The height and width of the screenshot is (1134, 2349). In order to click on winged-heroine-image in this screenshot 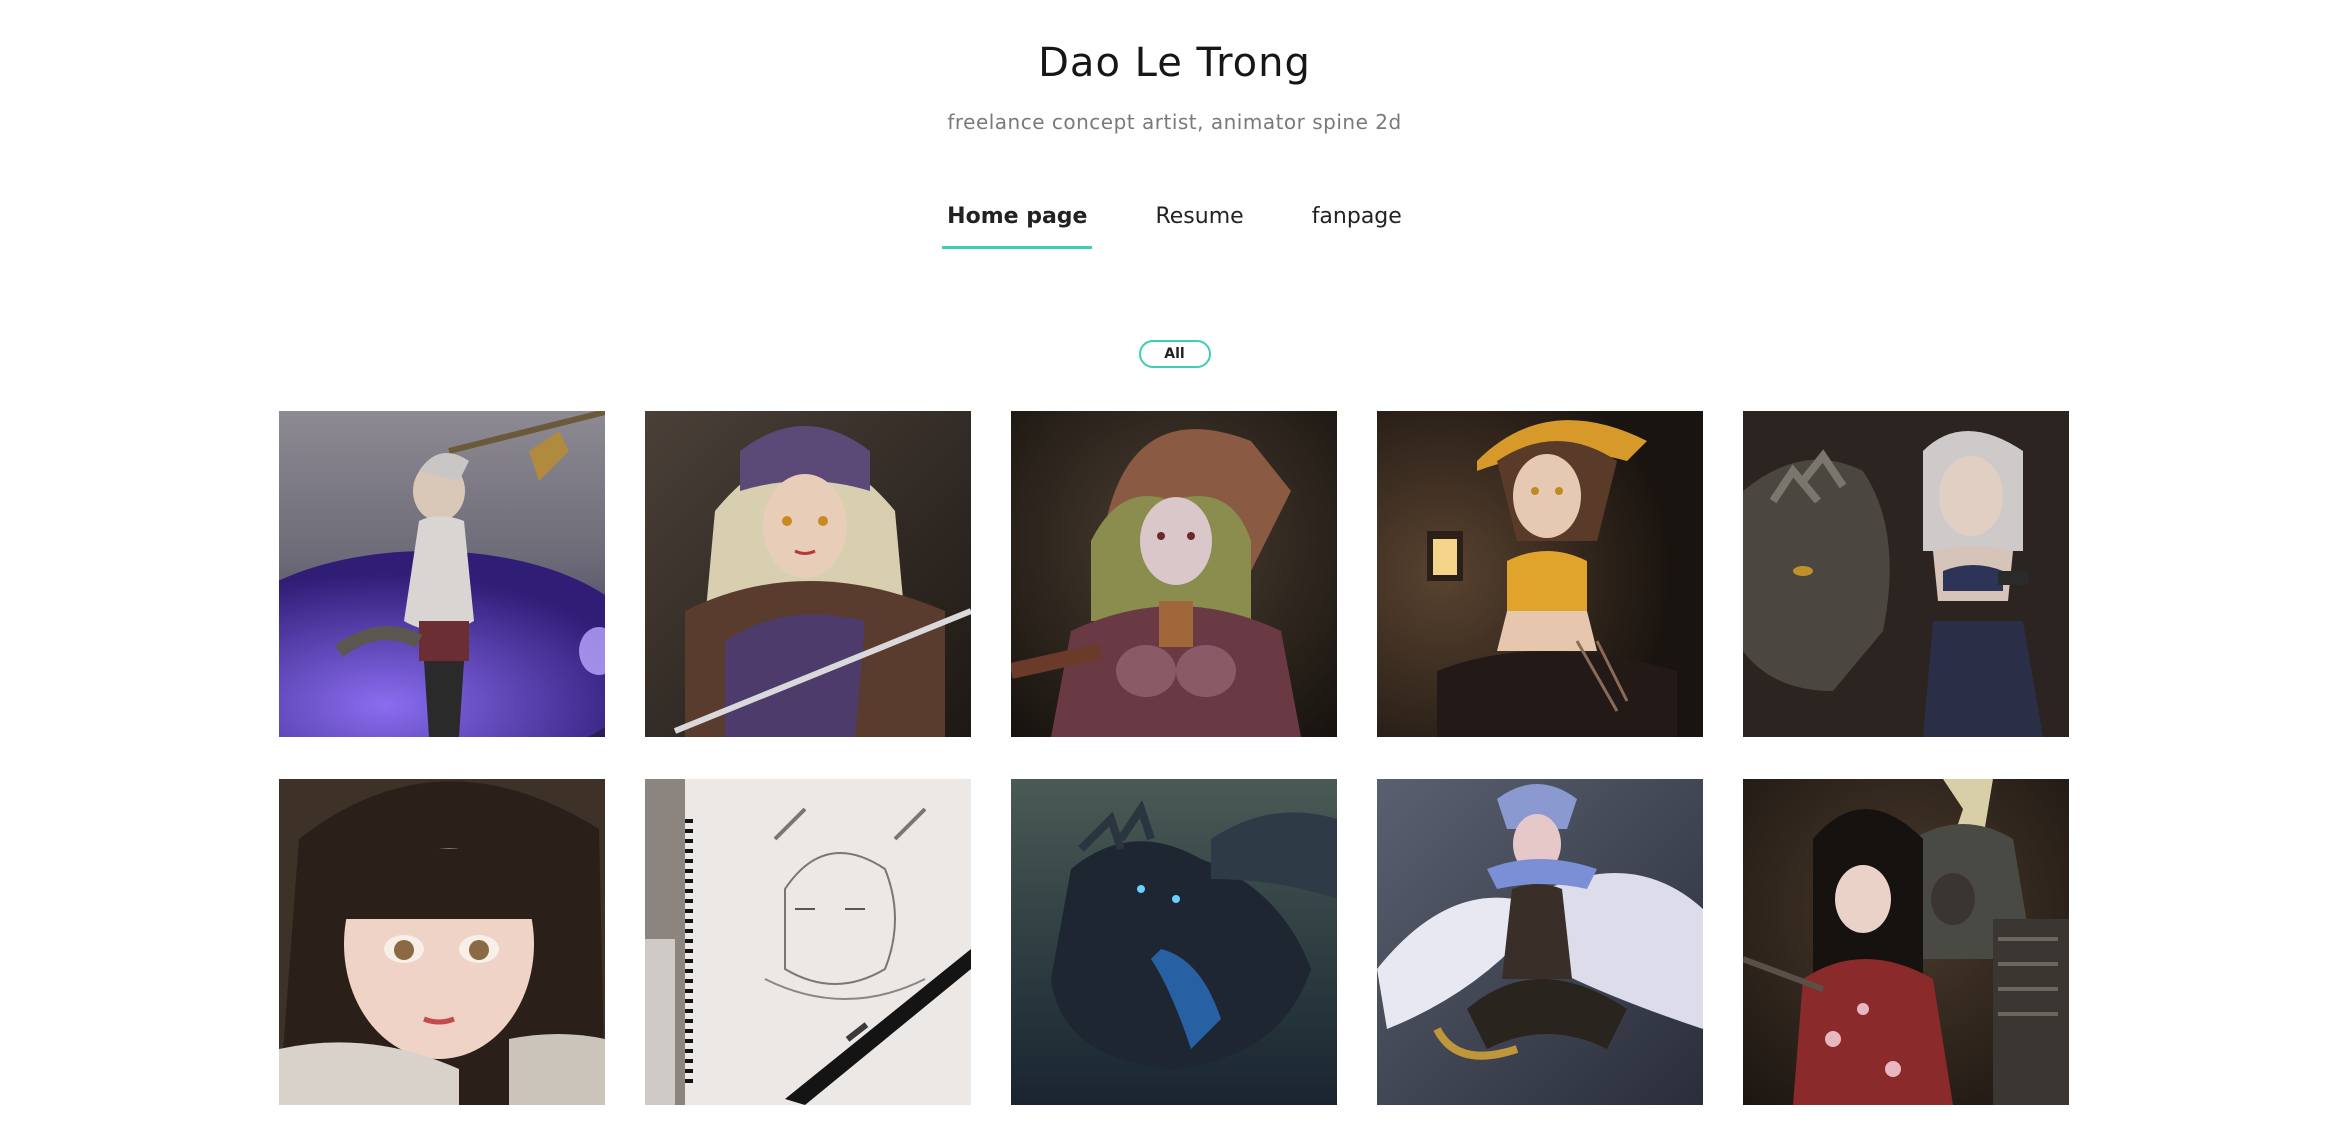, I will do `click(1540, 942)`.